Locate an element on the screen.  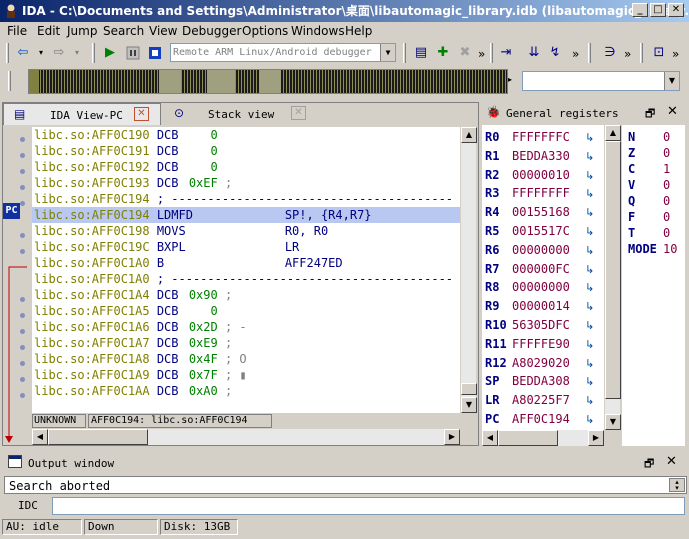
navigation-band is located at coordinates (268, 81).